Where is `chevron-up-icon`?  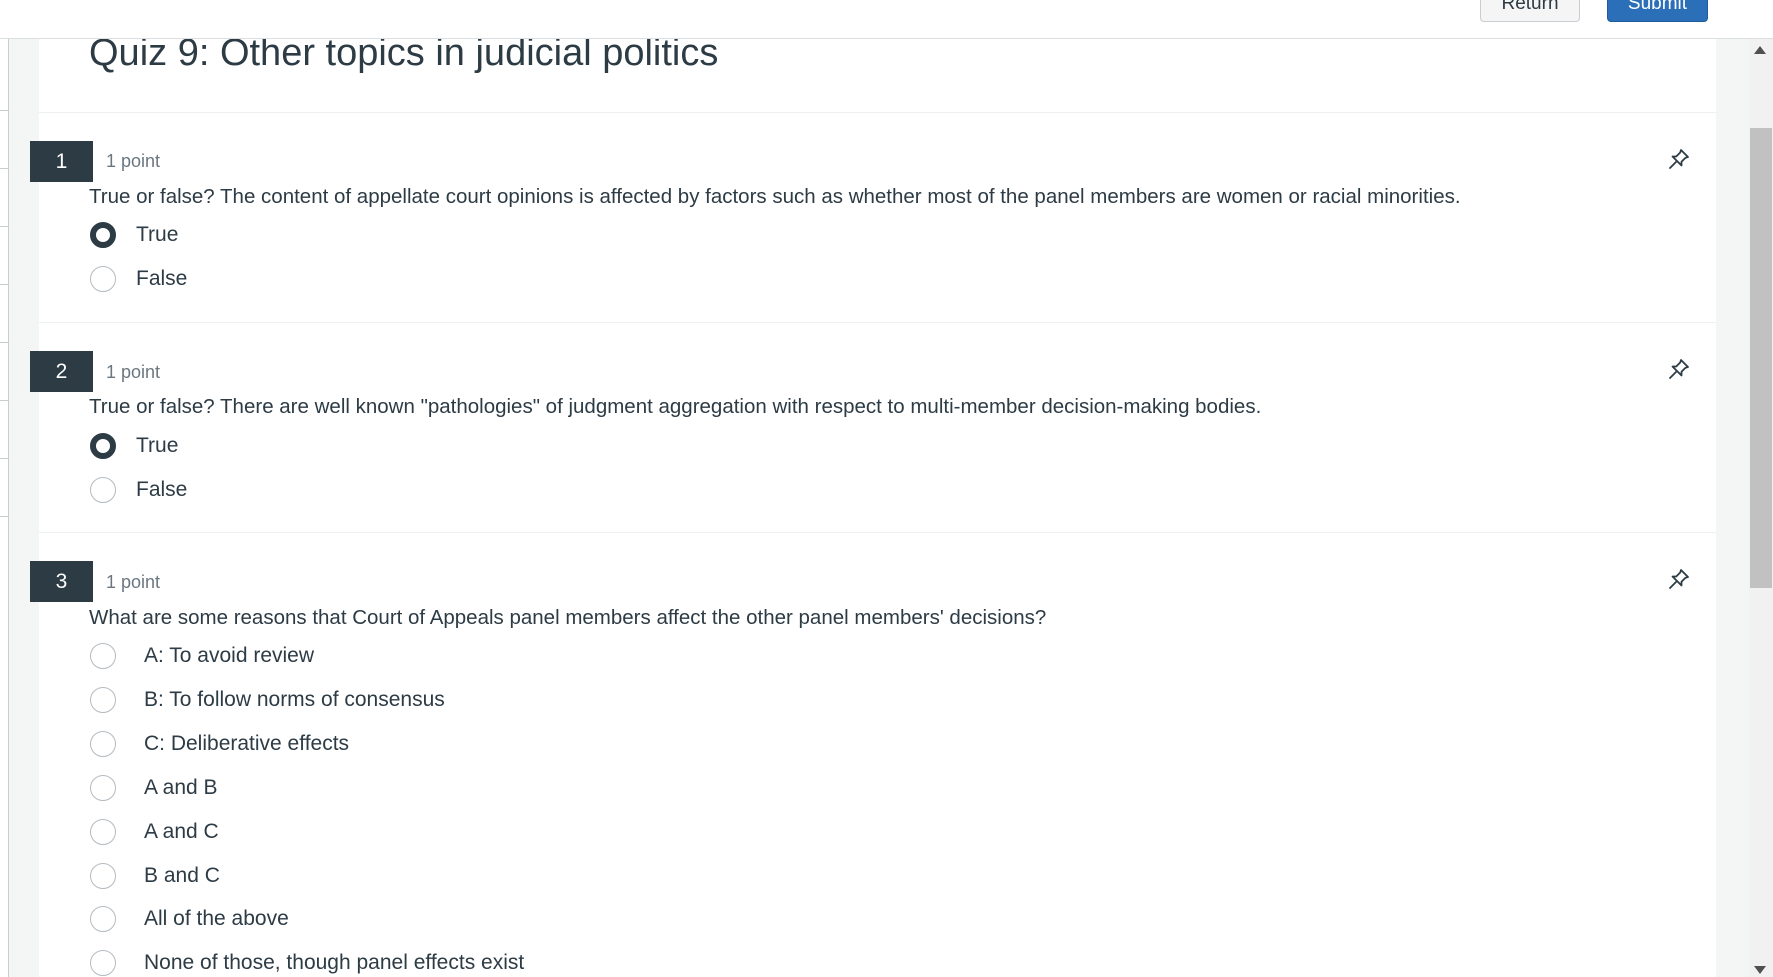 chevron-up-icon is located at coordinates (1760, 50).